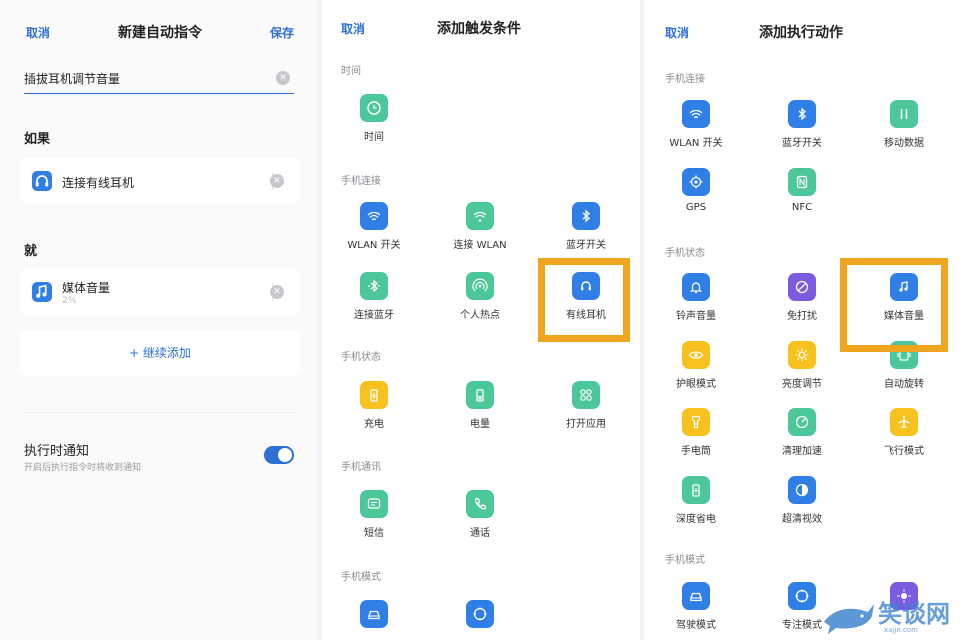 This screenshot has width=960, height=640. I want to click on option-label: 亮度调节, so click(802, 384).